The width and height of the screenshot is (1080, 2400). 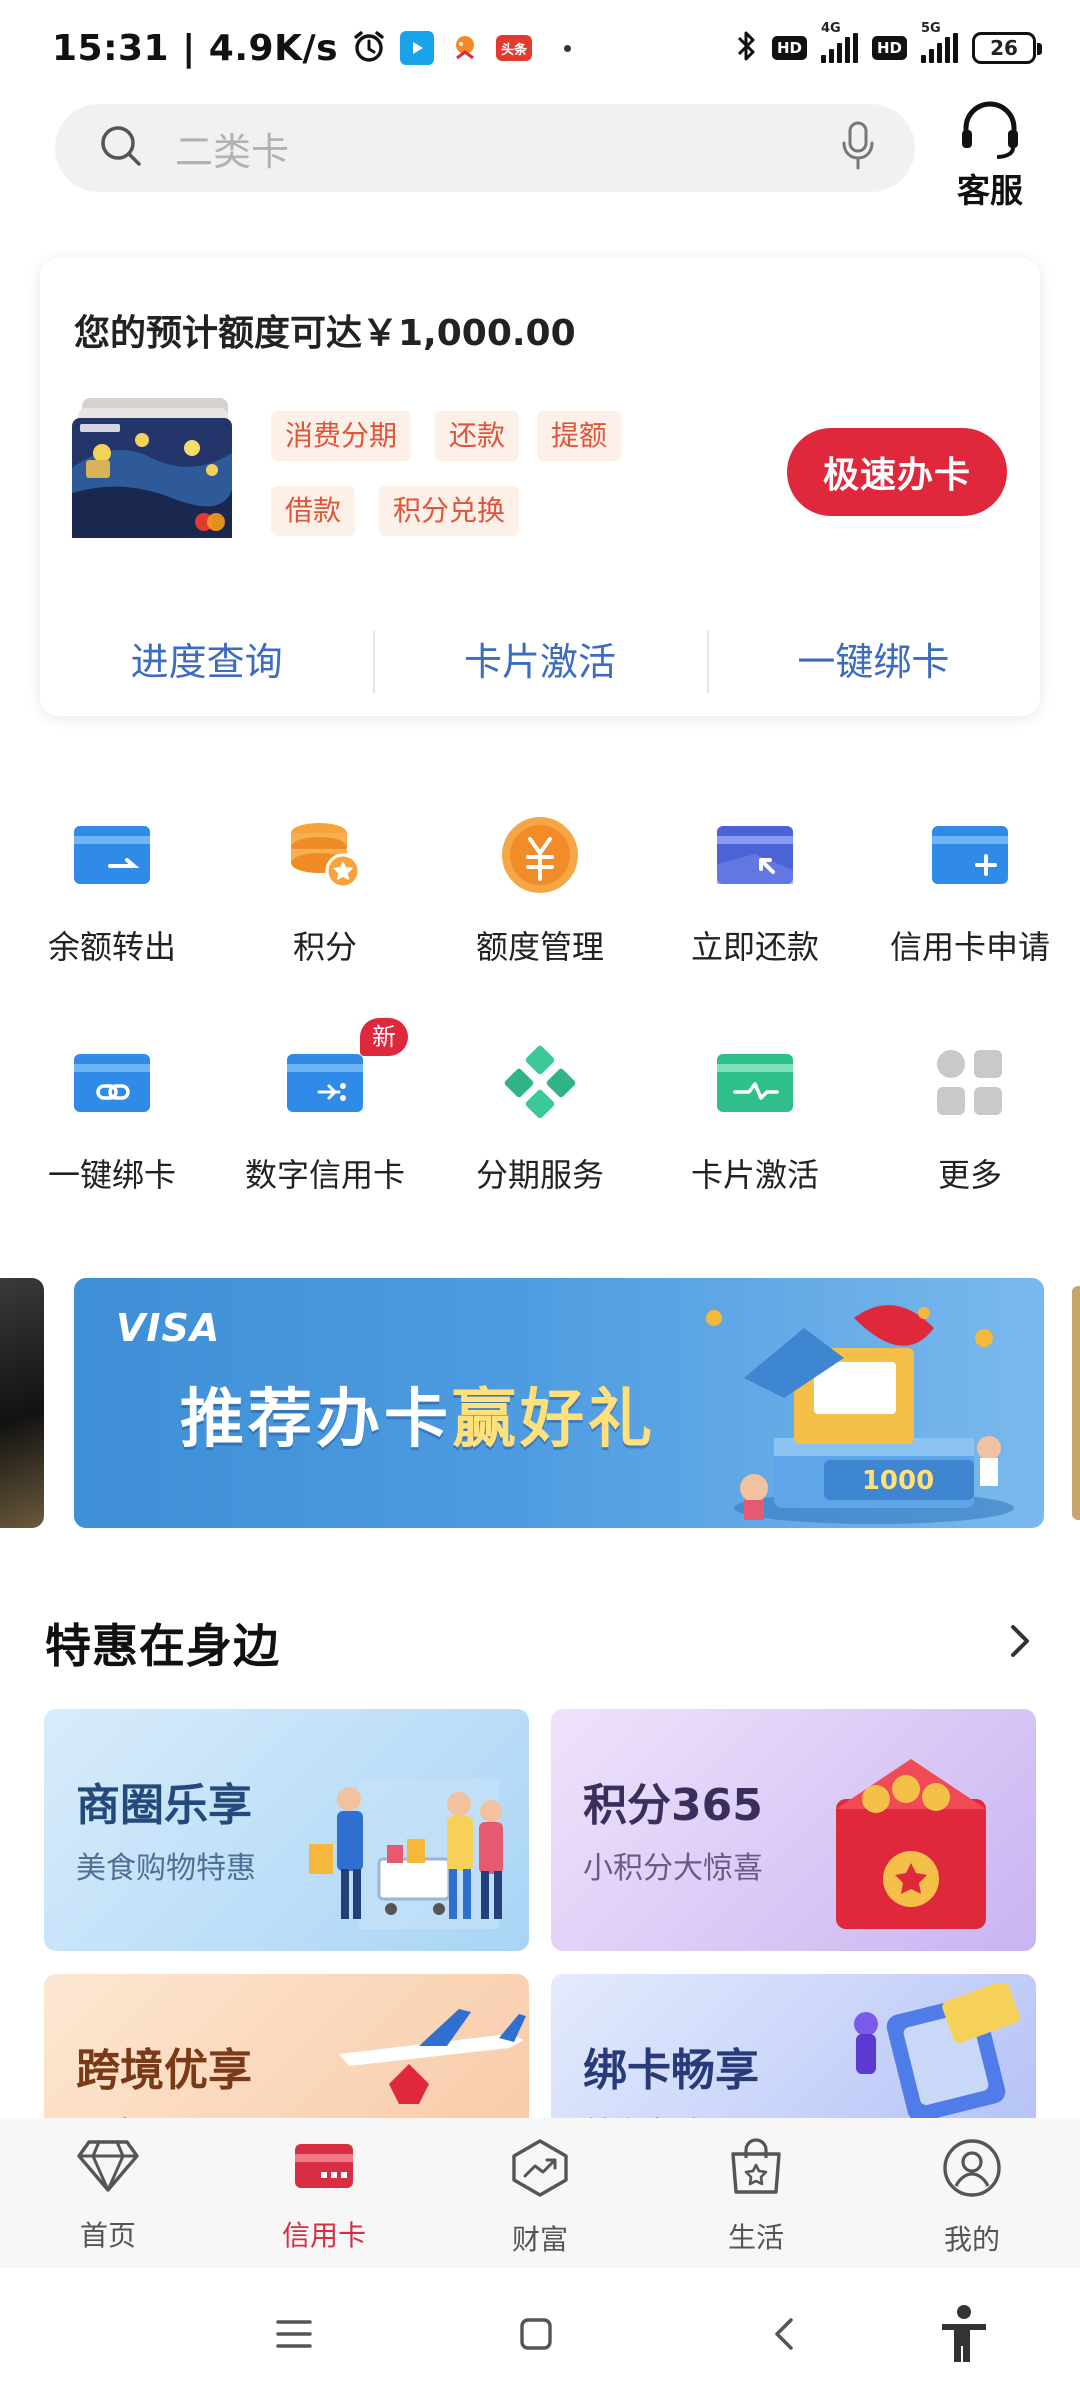 I want to click on status-time-speed: 15:31 | 4.9K/s, so click(x=195, y=48).